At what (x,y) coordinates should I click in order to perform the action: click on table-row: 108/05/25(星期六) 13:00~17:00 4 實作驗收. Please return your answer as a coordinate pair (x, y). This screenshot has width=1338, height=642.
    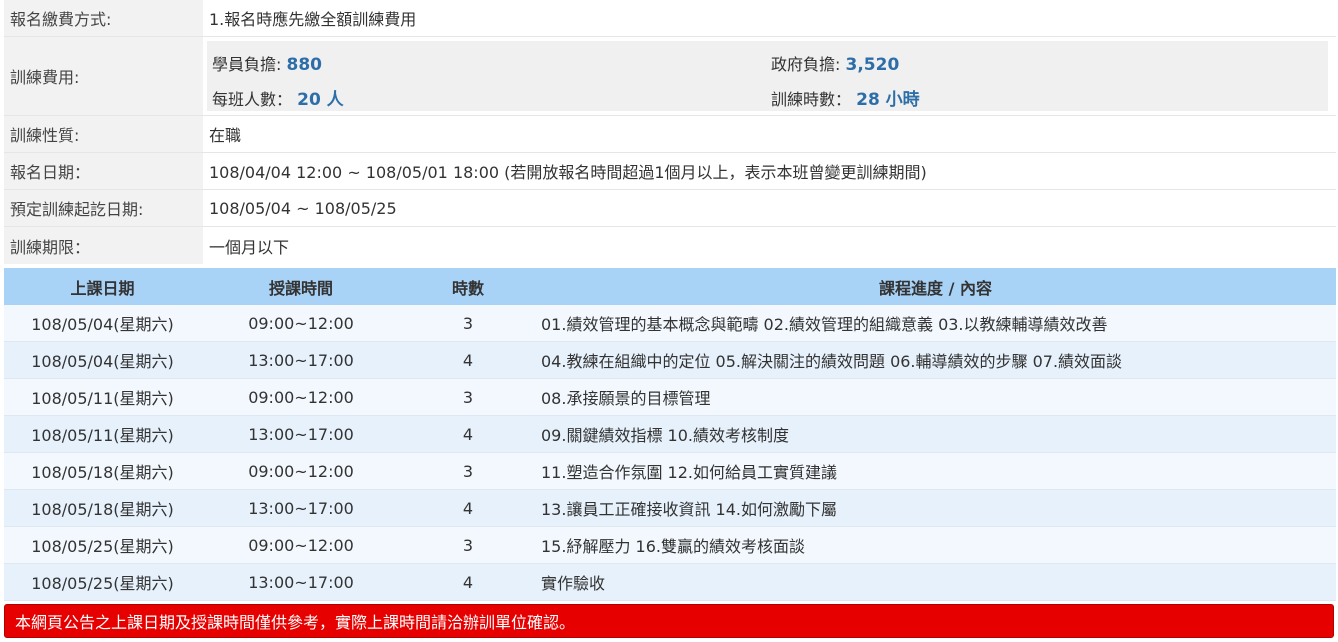
    Looking at the image, I should click on (670, 582).